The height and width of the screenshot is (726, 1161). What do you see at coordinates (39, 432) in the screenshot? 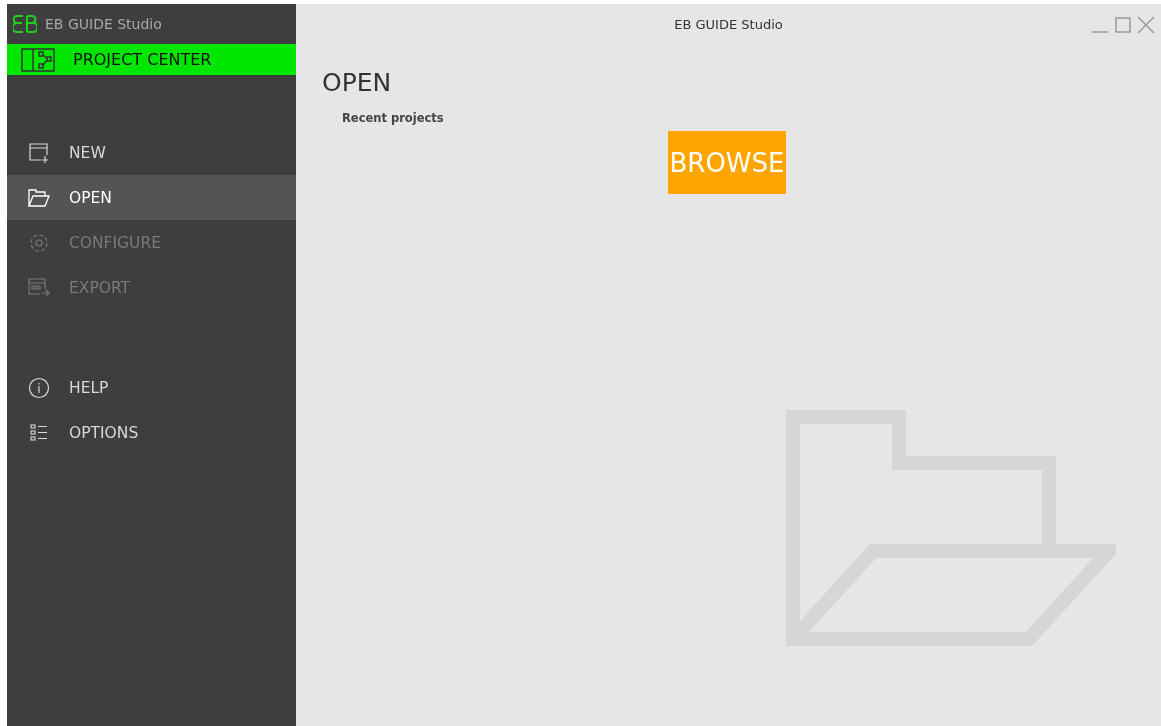
I see `list-icon` at bounding box center [39, 432].